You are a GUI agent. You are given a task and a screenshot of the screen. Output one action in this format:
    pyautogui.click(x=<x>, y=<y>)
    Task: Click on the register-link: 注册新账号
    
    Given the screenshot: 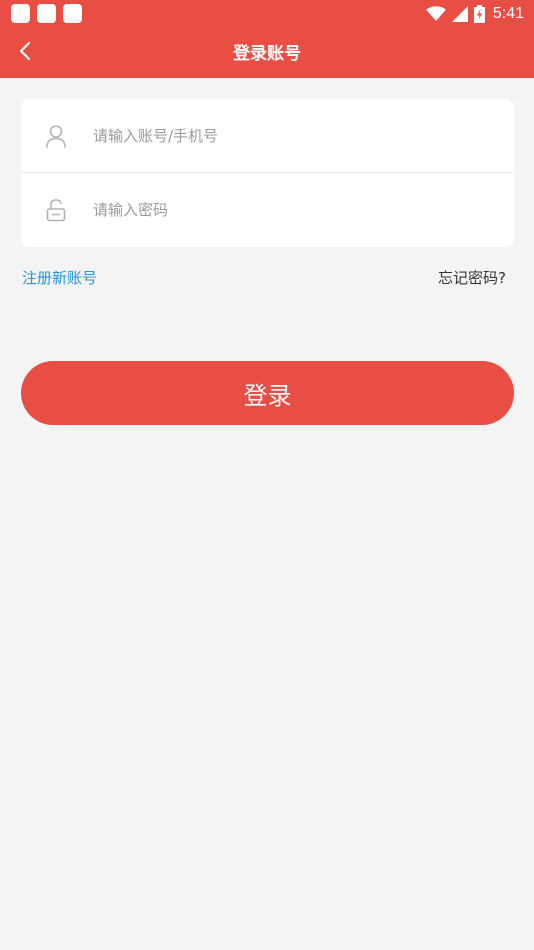 What is the action you would take?
    pyautogui.click(x=59, y=277)
    